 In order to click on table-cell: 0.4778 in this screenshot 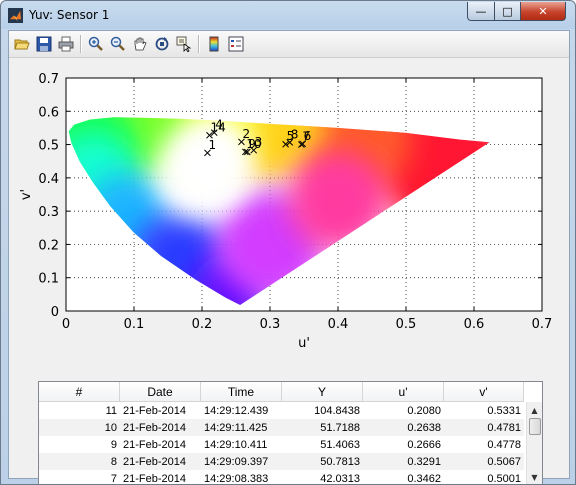, I will do `click(504, 444)`.